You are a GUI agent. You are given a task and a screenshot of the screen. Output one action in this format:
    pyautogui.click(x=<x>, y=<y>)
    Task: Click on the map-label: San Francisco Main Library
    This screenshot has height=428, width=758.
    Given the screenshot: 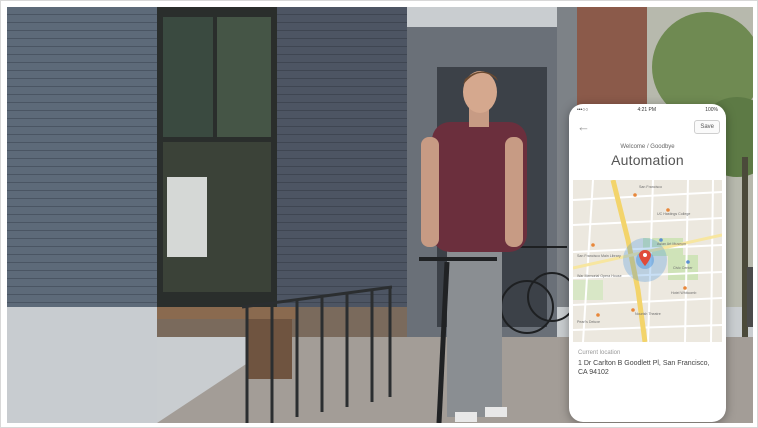 What is the action you would take?
    pyautogui.click(x=599, y=256)
    